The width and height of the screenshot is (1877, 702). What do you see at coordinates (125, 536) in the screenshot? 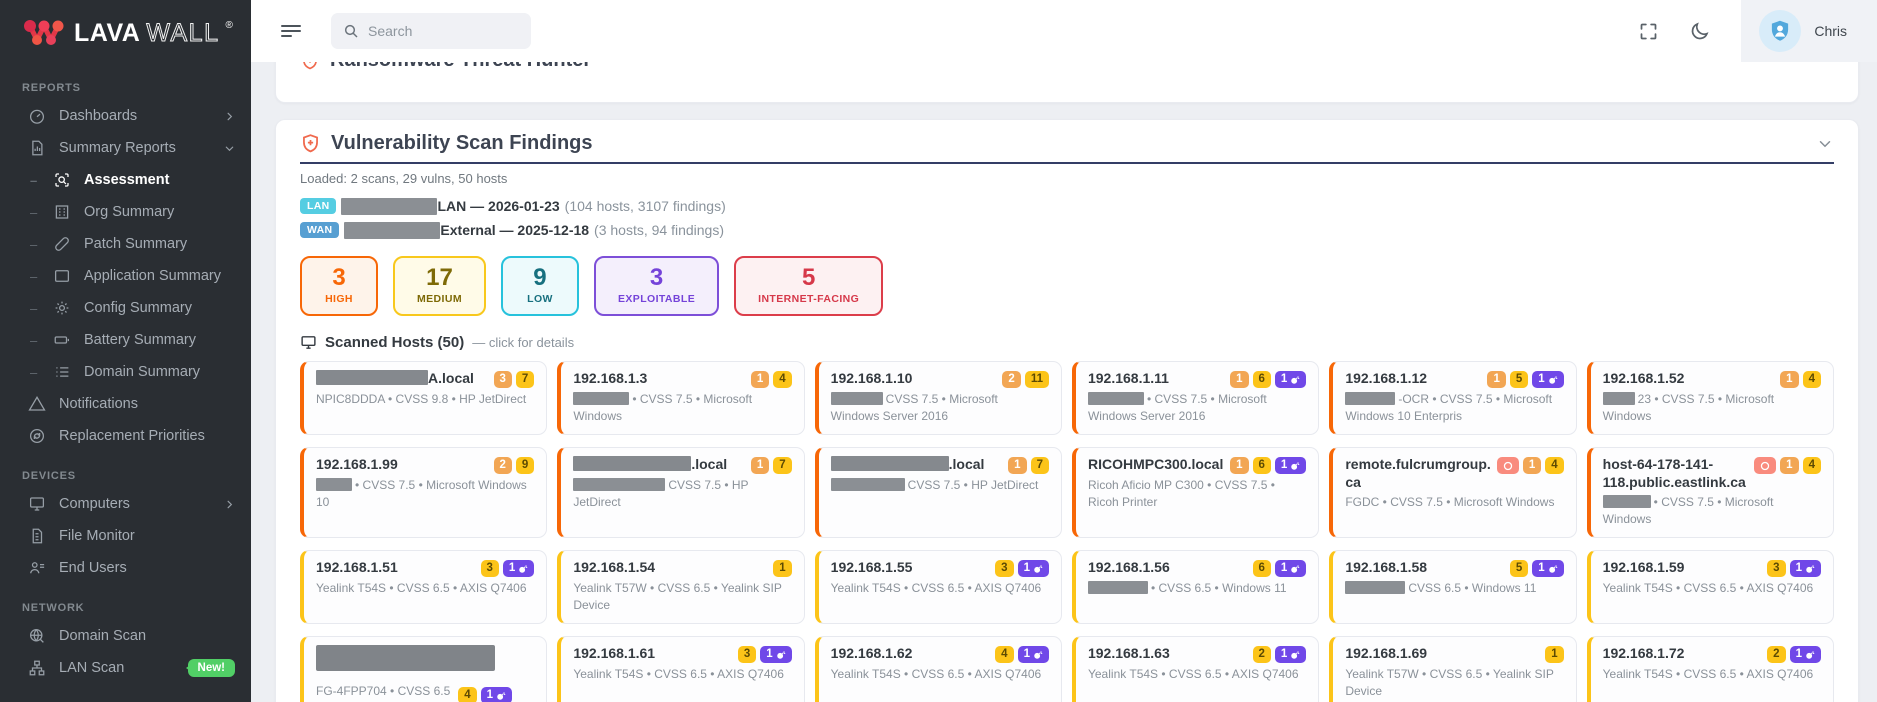
I see `sidebar-item-file-monitor: File Monitor` at bounding box center [125, 536].